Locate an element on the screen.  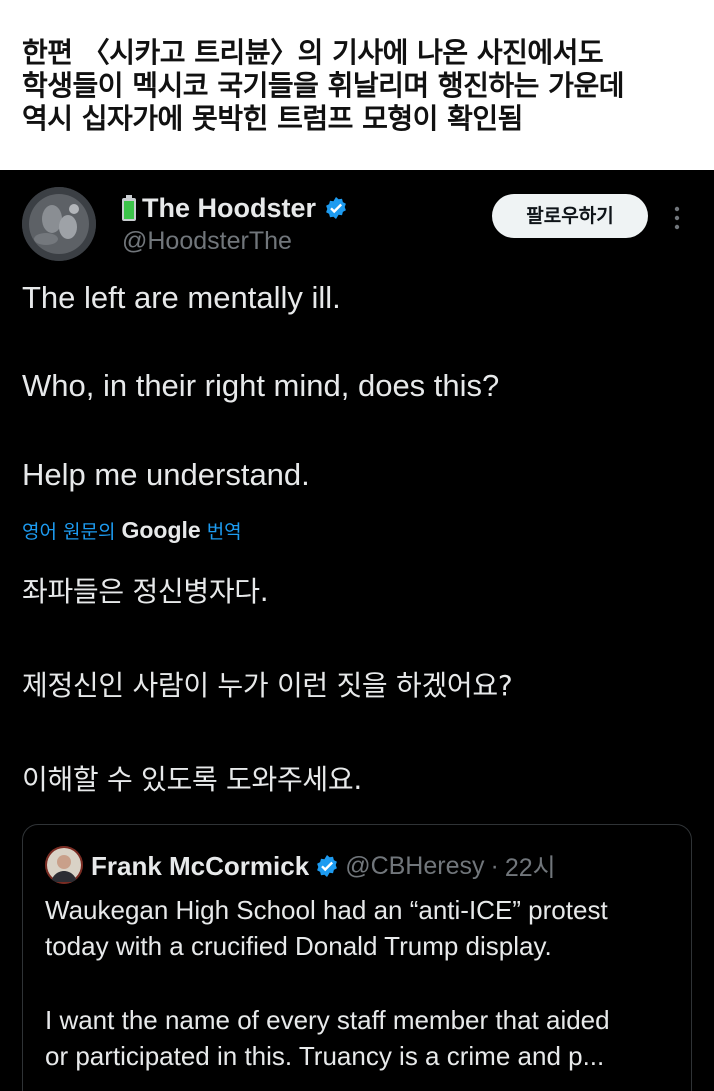
quoted-handle: @CBHeresy is located at coordinates (414, 866).